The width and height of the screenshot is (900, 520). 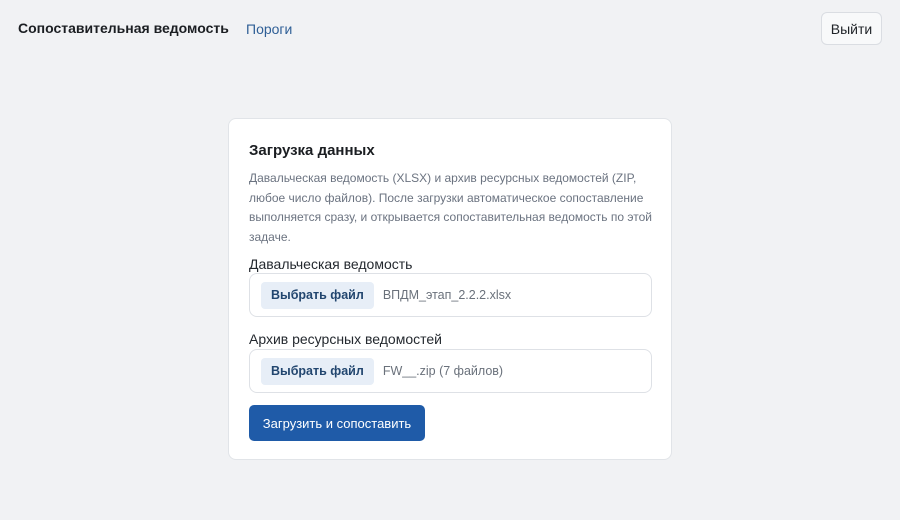 I want to click on upload-and-match-button: Загрузить и сопоставить, so click(x=337, y=423).